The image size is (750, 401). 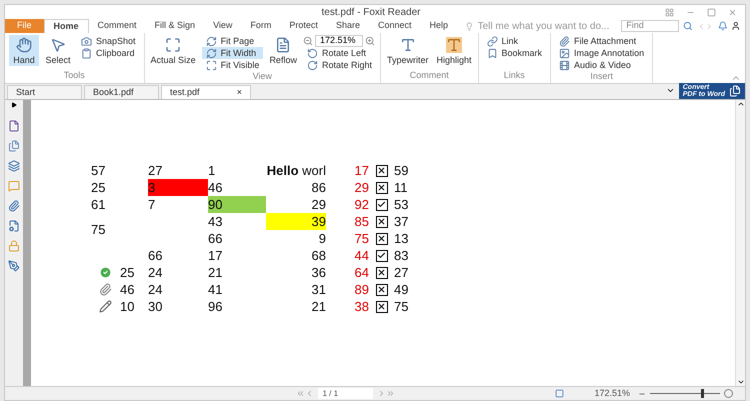 What do you see at coordinates (98, 187) in the screenshot?
I see `cell-text: 25` at bounding box center [98, 187].